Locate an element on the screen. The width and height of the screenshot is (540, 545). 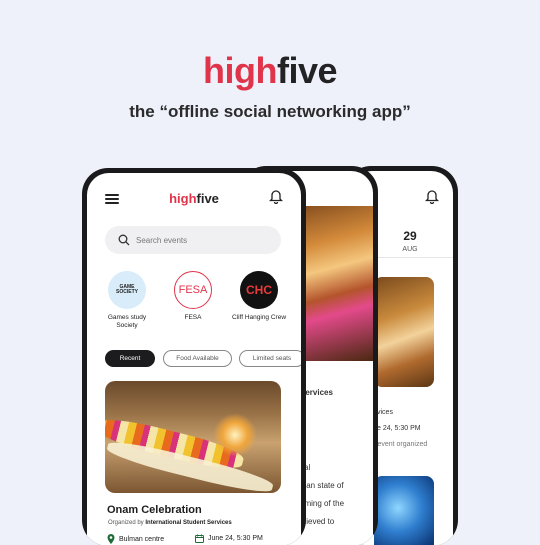
app-logo-part2: five is located at coordinates (207, 198).